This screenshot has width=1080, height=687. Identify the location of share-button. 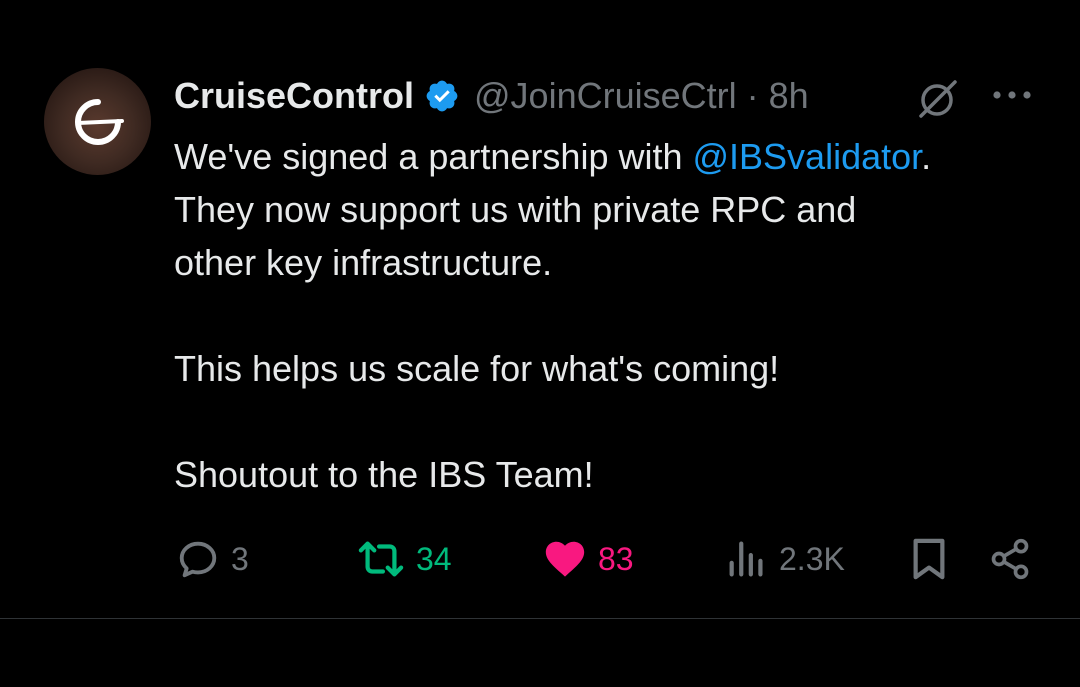
(1010, 559).